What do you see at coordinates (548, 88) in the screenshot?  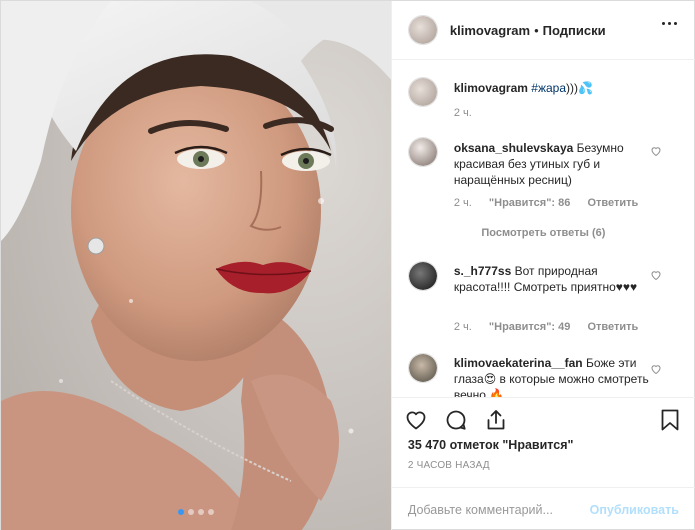 I see `caption-hashtag: #жара` at bounding box center [548, 88].